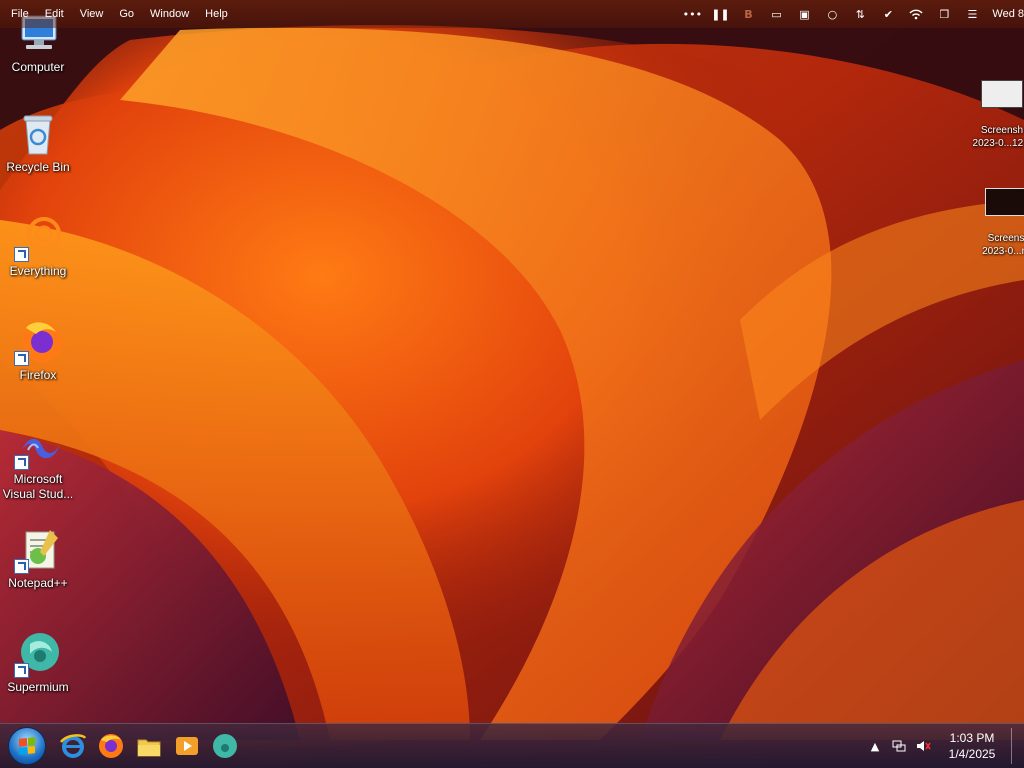 This screenshot has height=768, width=1024. What do you see at coordinates (38, 67) in the screenshot?
I see `desktop-icon-label: Computer` at bounding box center [38, 67].